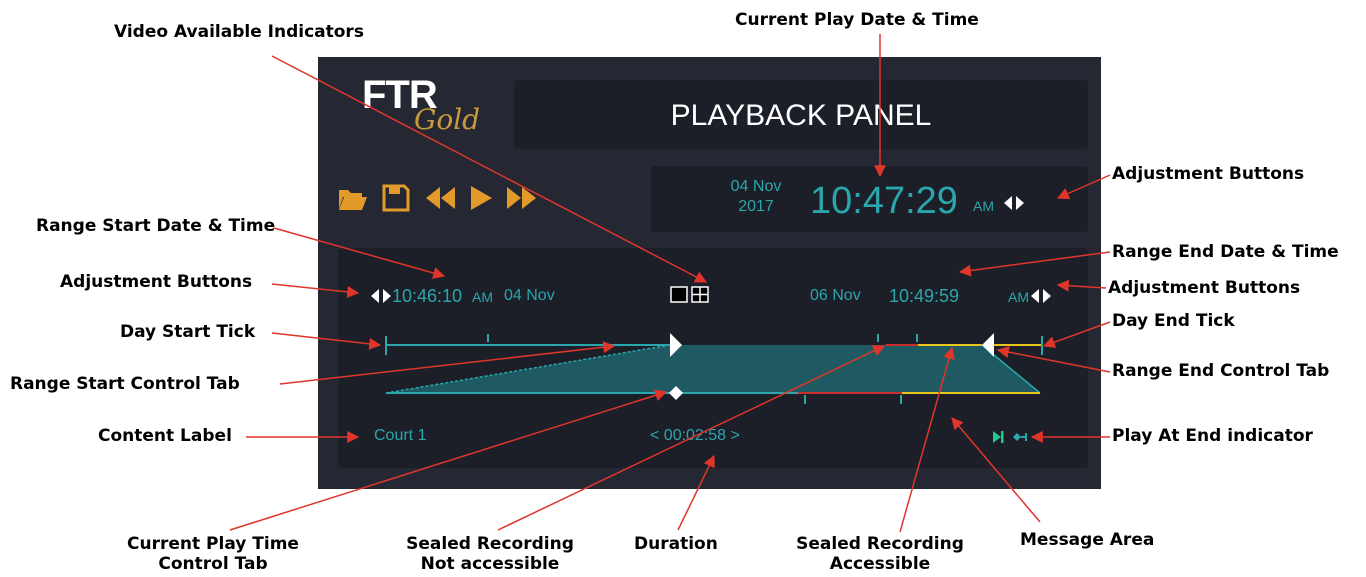 The height and width of the screenshot is (577, 1366). I want to click on duration: < 00:02:58 >, so click(695, 436).